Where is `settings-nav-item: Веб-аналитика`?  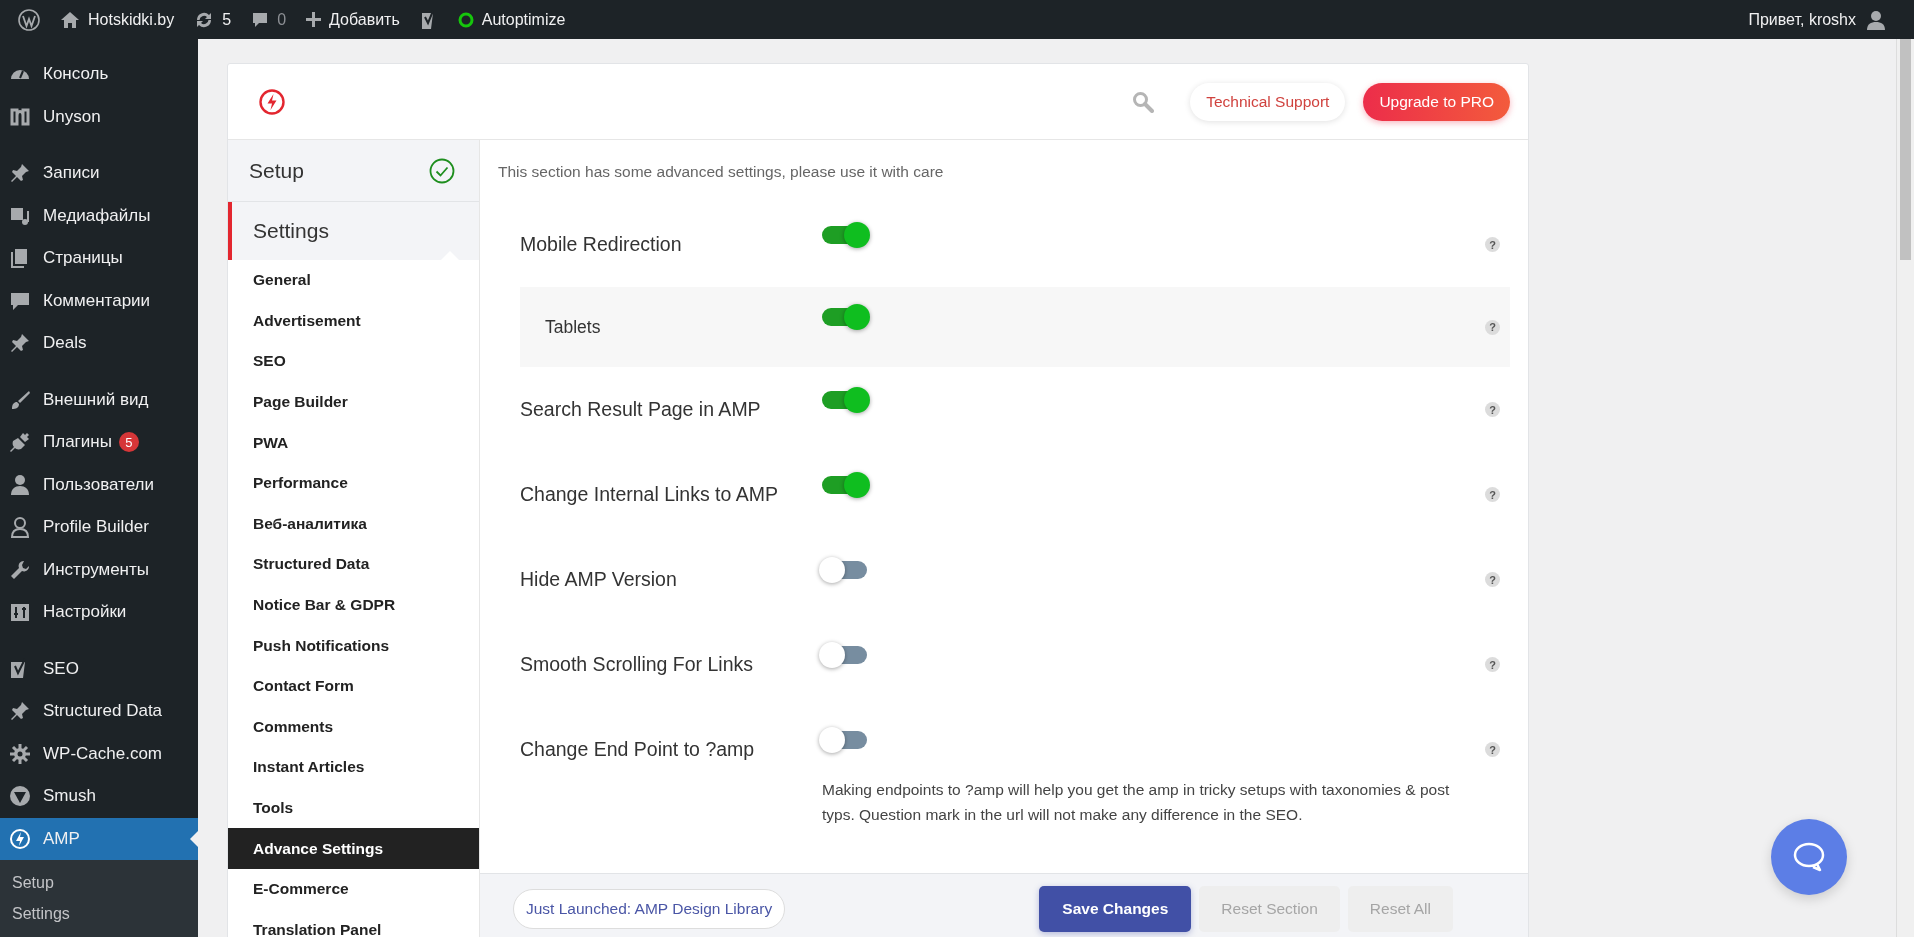 settings-nav-item: Веб-аналитика is located at coordinates (353, 524).